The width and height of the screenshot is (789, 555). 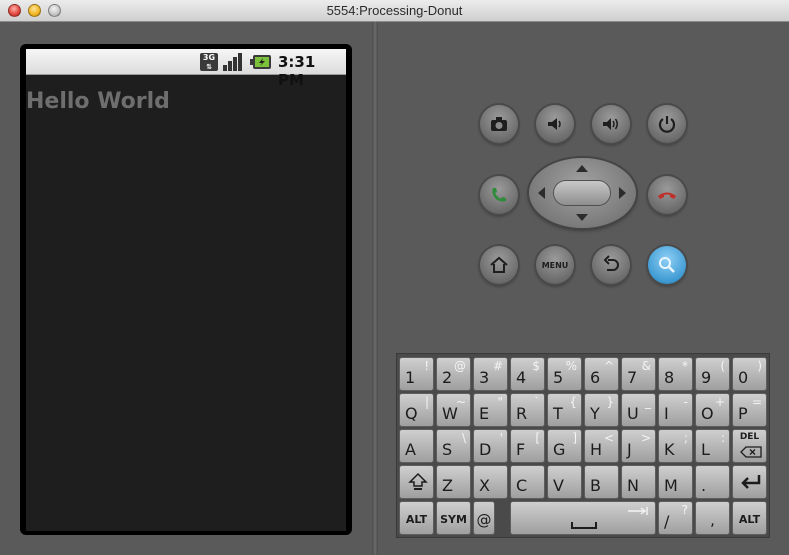 What do you see at coordinates (638, 410) in the screenshot?
I see `key-u: U _` at bounding box center [638, 410].